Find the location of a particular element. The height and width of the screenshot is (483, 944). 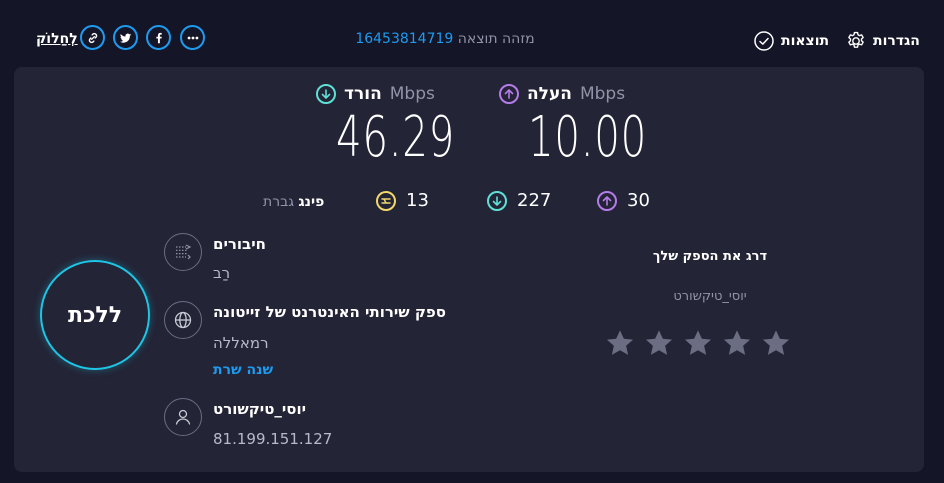

result-id: מזהה תוצאה 16453814719 is located at coordinates (445, 39).